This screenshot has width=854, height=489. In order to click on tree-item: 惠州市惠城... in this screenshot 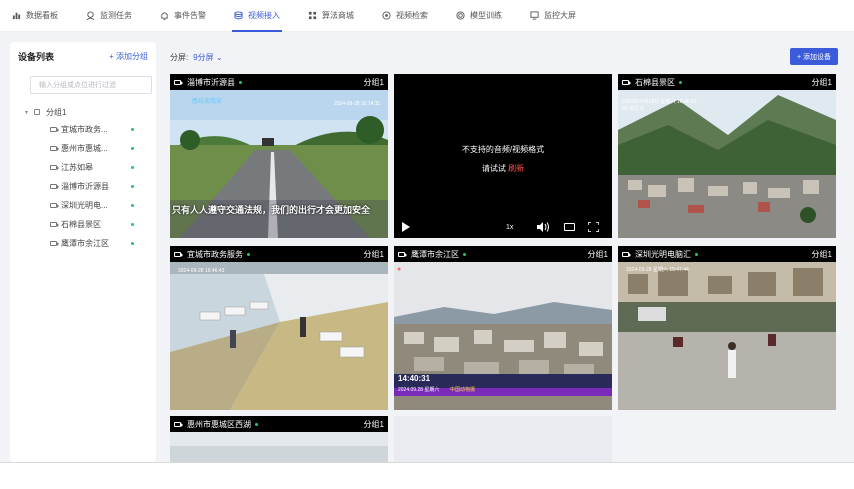, I will do `click(83, 148)`.